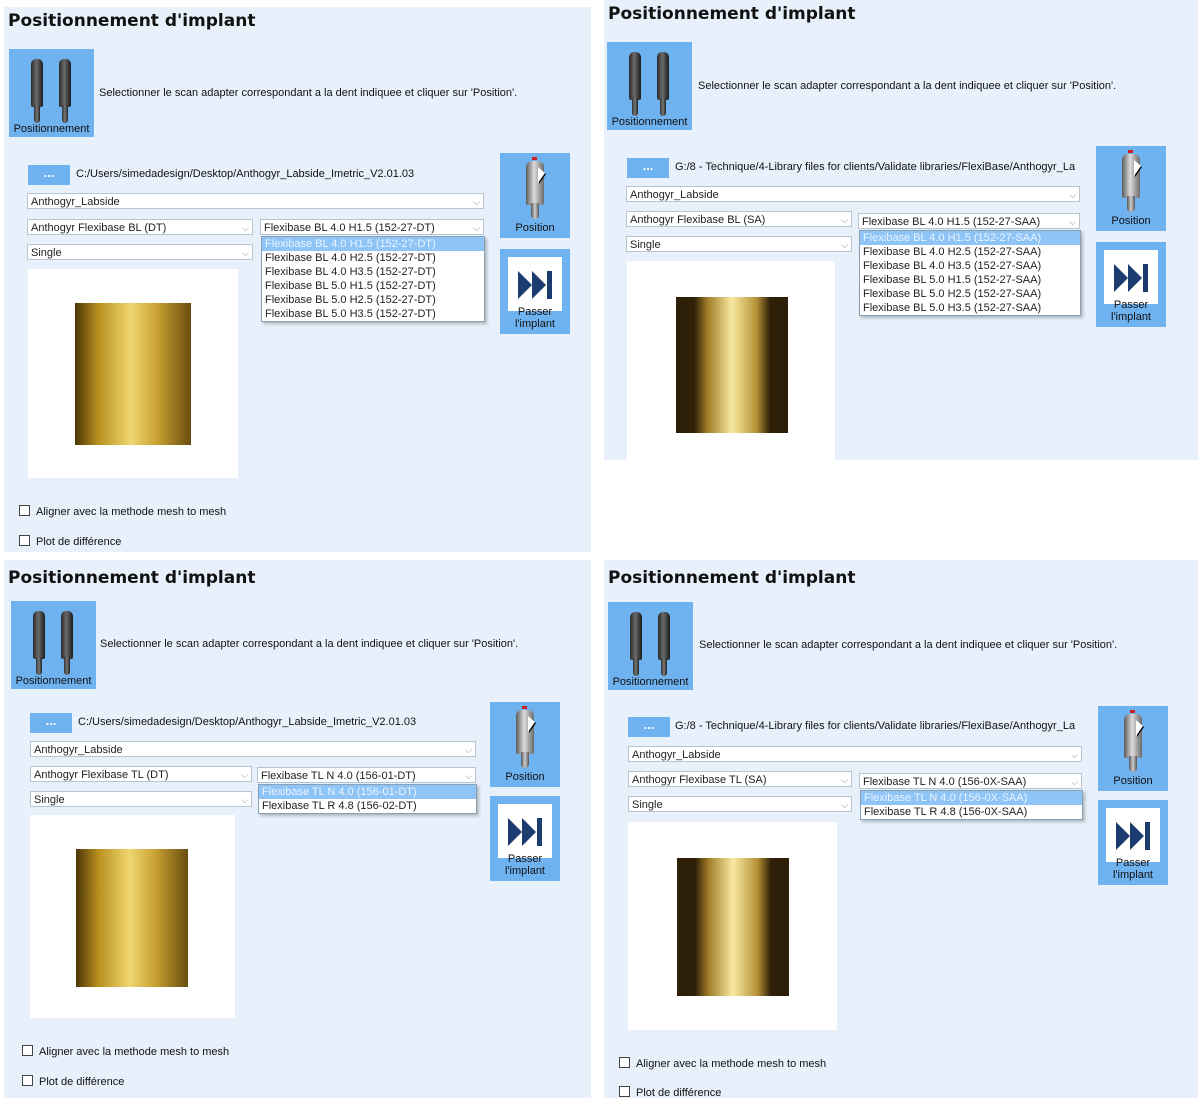  Describe the element at coordinates (970, 238) in the screenshot. I see `dropdown-option: Flexibase BL 4.0 H1.5 (152-27-SAA)` at that location.